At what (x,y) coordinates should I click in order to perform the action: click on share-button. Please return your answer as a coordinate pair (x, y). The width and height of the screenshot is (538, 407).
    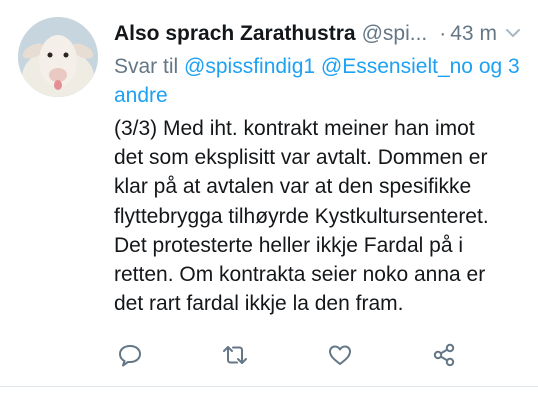
    Looking at the image, I should click on (444, 355).